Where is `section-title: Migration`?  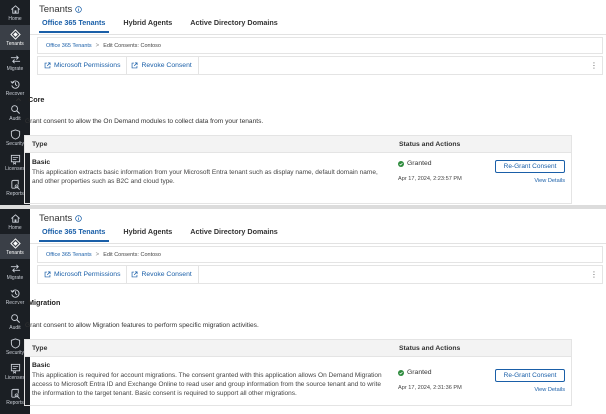
section-title: Migration is located at coordinates (44, 302).